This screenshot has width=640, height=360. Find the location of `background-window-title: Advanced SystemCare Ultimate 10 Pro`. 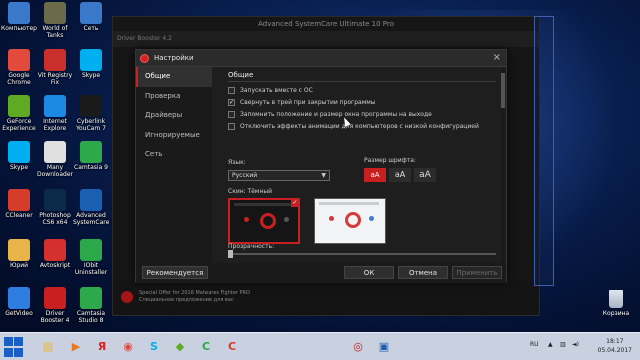

background-window-title: Advanced SystemCare Ultimate 10 Pro is located at coordinates (326, 24).